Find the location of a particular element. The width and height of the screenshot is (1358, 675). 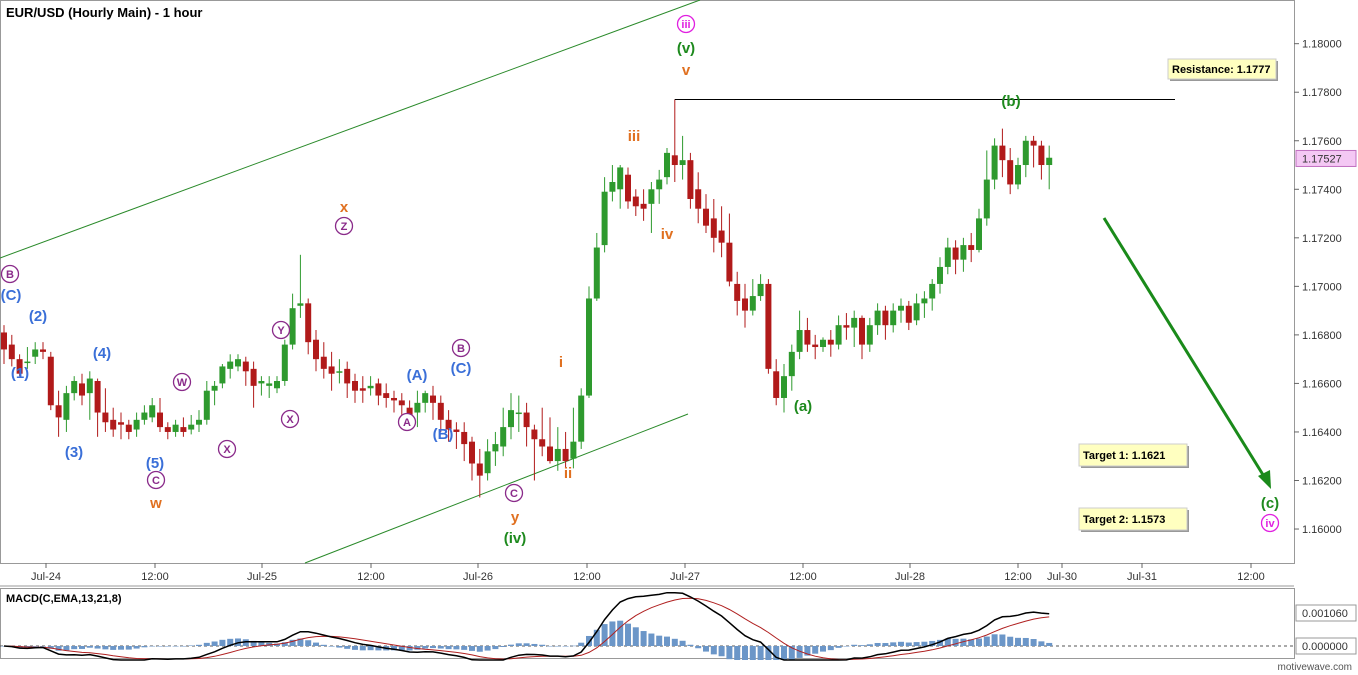

circled-label-text: X is located at coordinates (290, 420).